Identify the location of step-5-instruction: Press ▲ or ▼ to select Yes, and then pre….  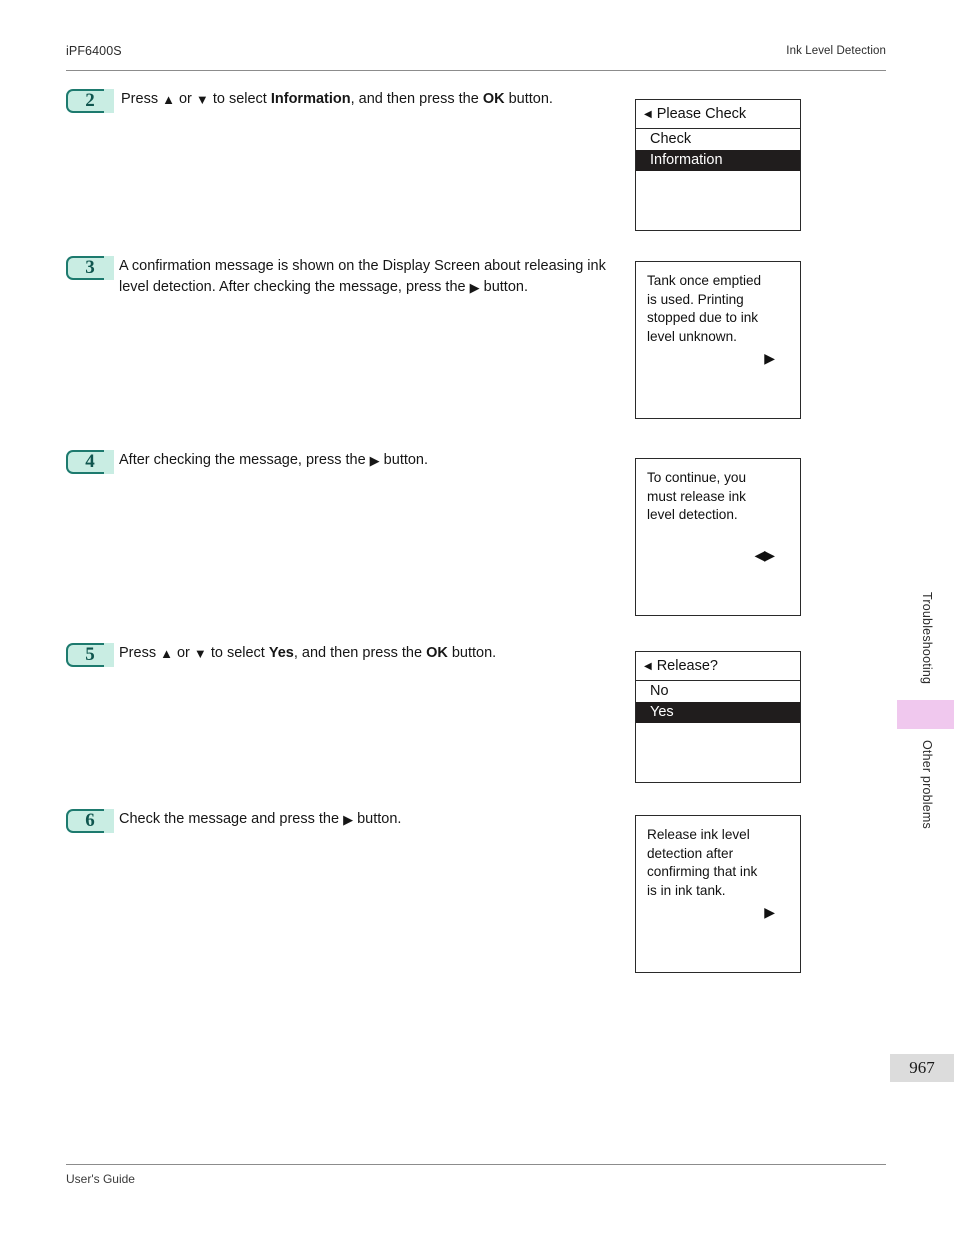
(374, 653).